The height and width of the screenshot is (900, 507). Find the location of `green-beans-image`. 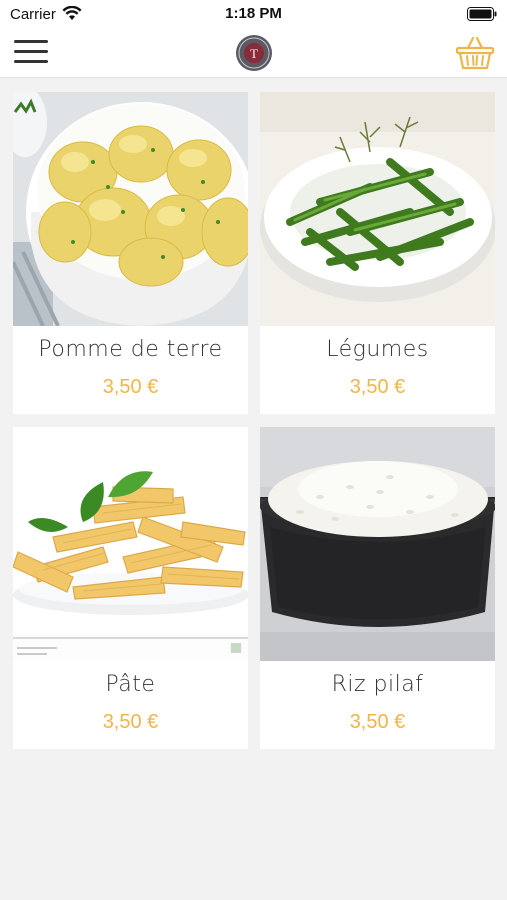

green-beans-image is located at coordinates (377, 209).